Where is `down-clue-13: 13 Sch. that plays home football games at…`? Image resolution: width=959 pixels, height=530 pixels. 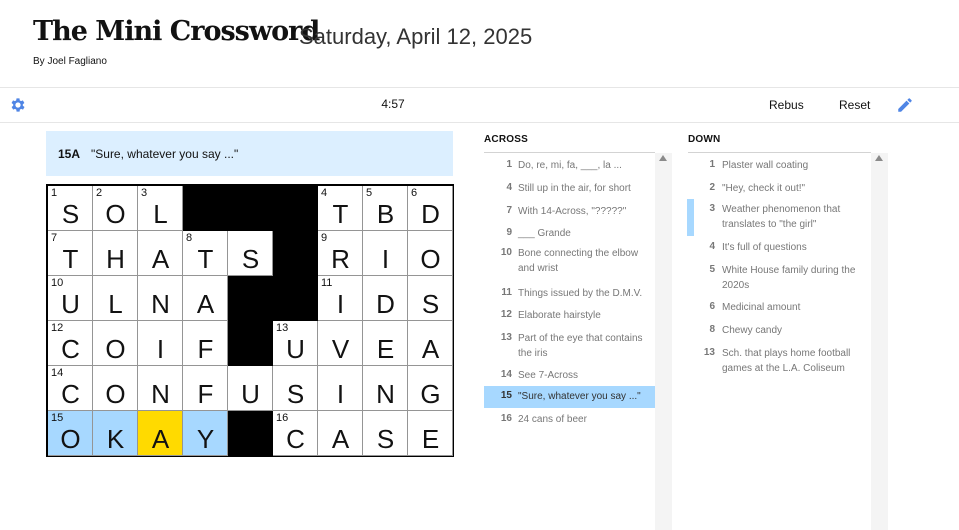
down-clue-13: 13 Sch. that plays home football games at… is located at coordinates (779, 361).